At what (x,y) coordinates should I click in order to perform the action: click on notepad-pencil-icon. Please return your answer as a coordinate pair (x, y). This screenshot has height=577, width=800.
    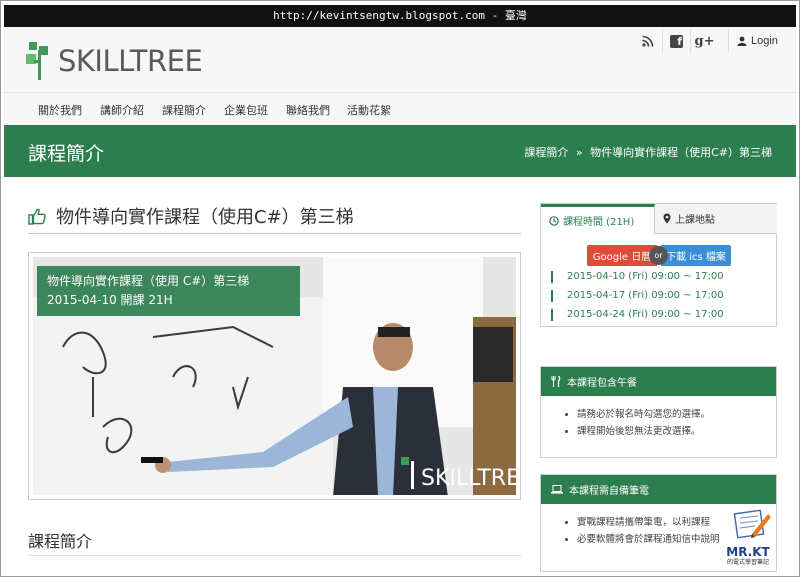
    Looking at the image, I should click on (752, 524).